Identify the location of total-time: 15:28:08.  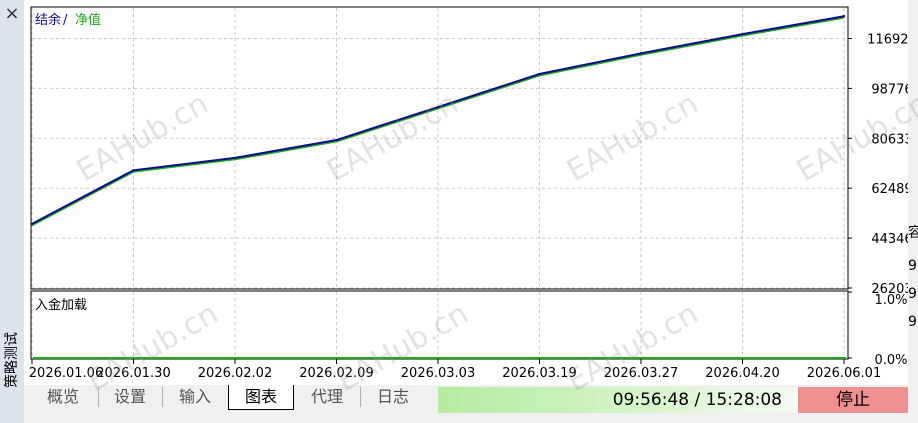
(743, 400).